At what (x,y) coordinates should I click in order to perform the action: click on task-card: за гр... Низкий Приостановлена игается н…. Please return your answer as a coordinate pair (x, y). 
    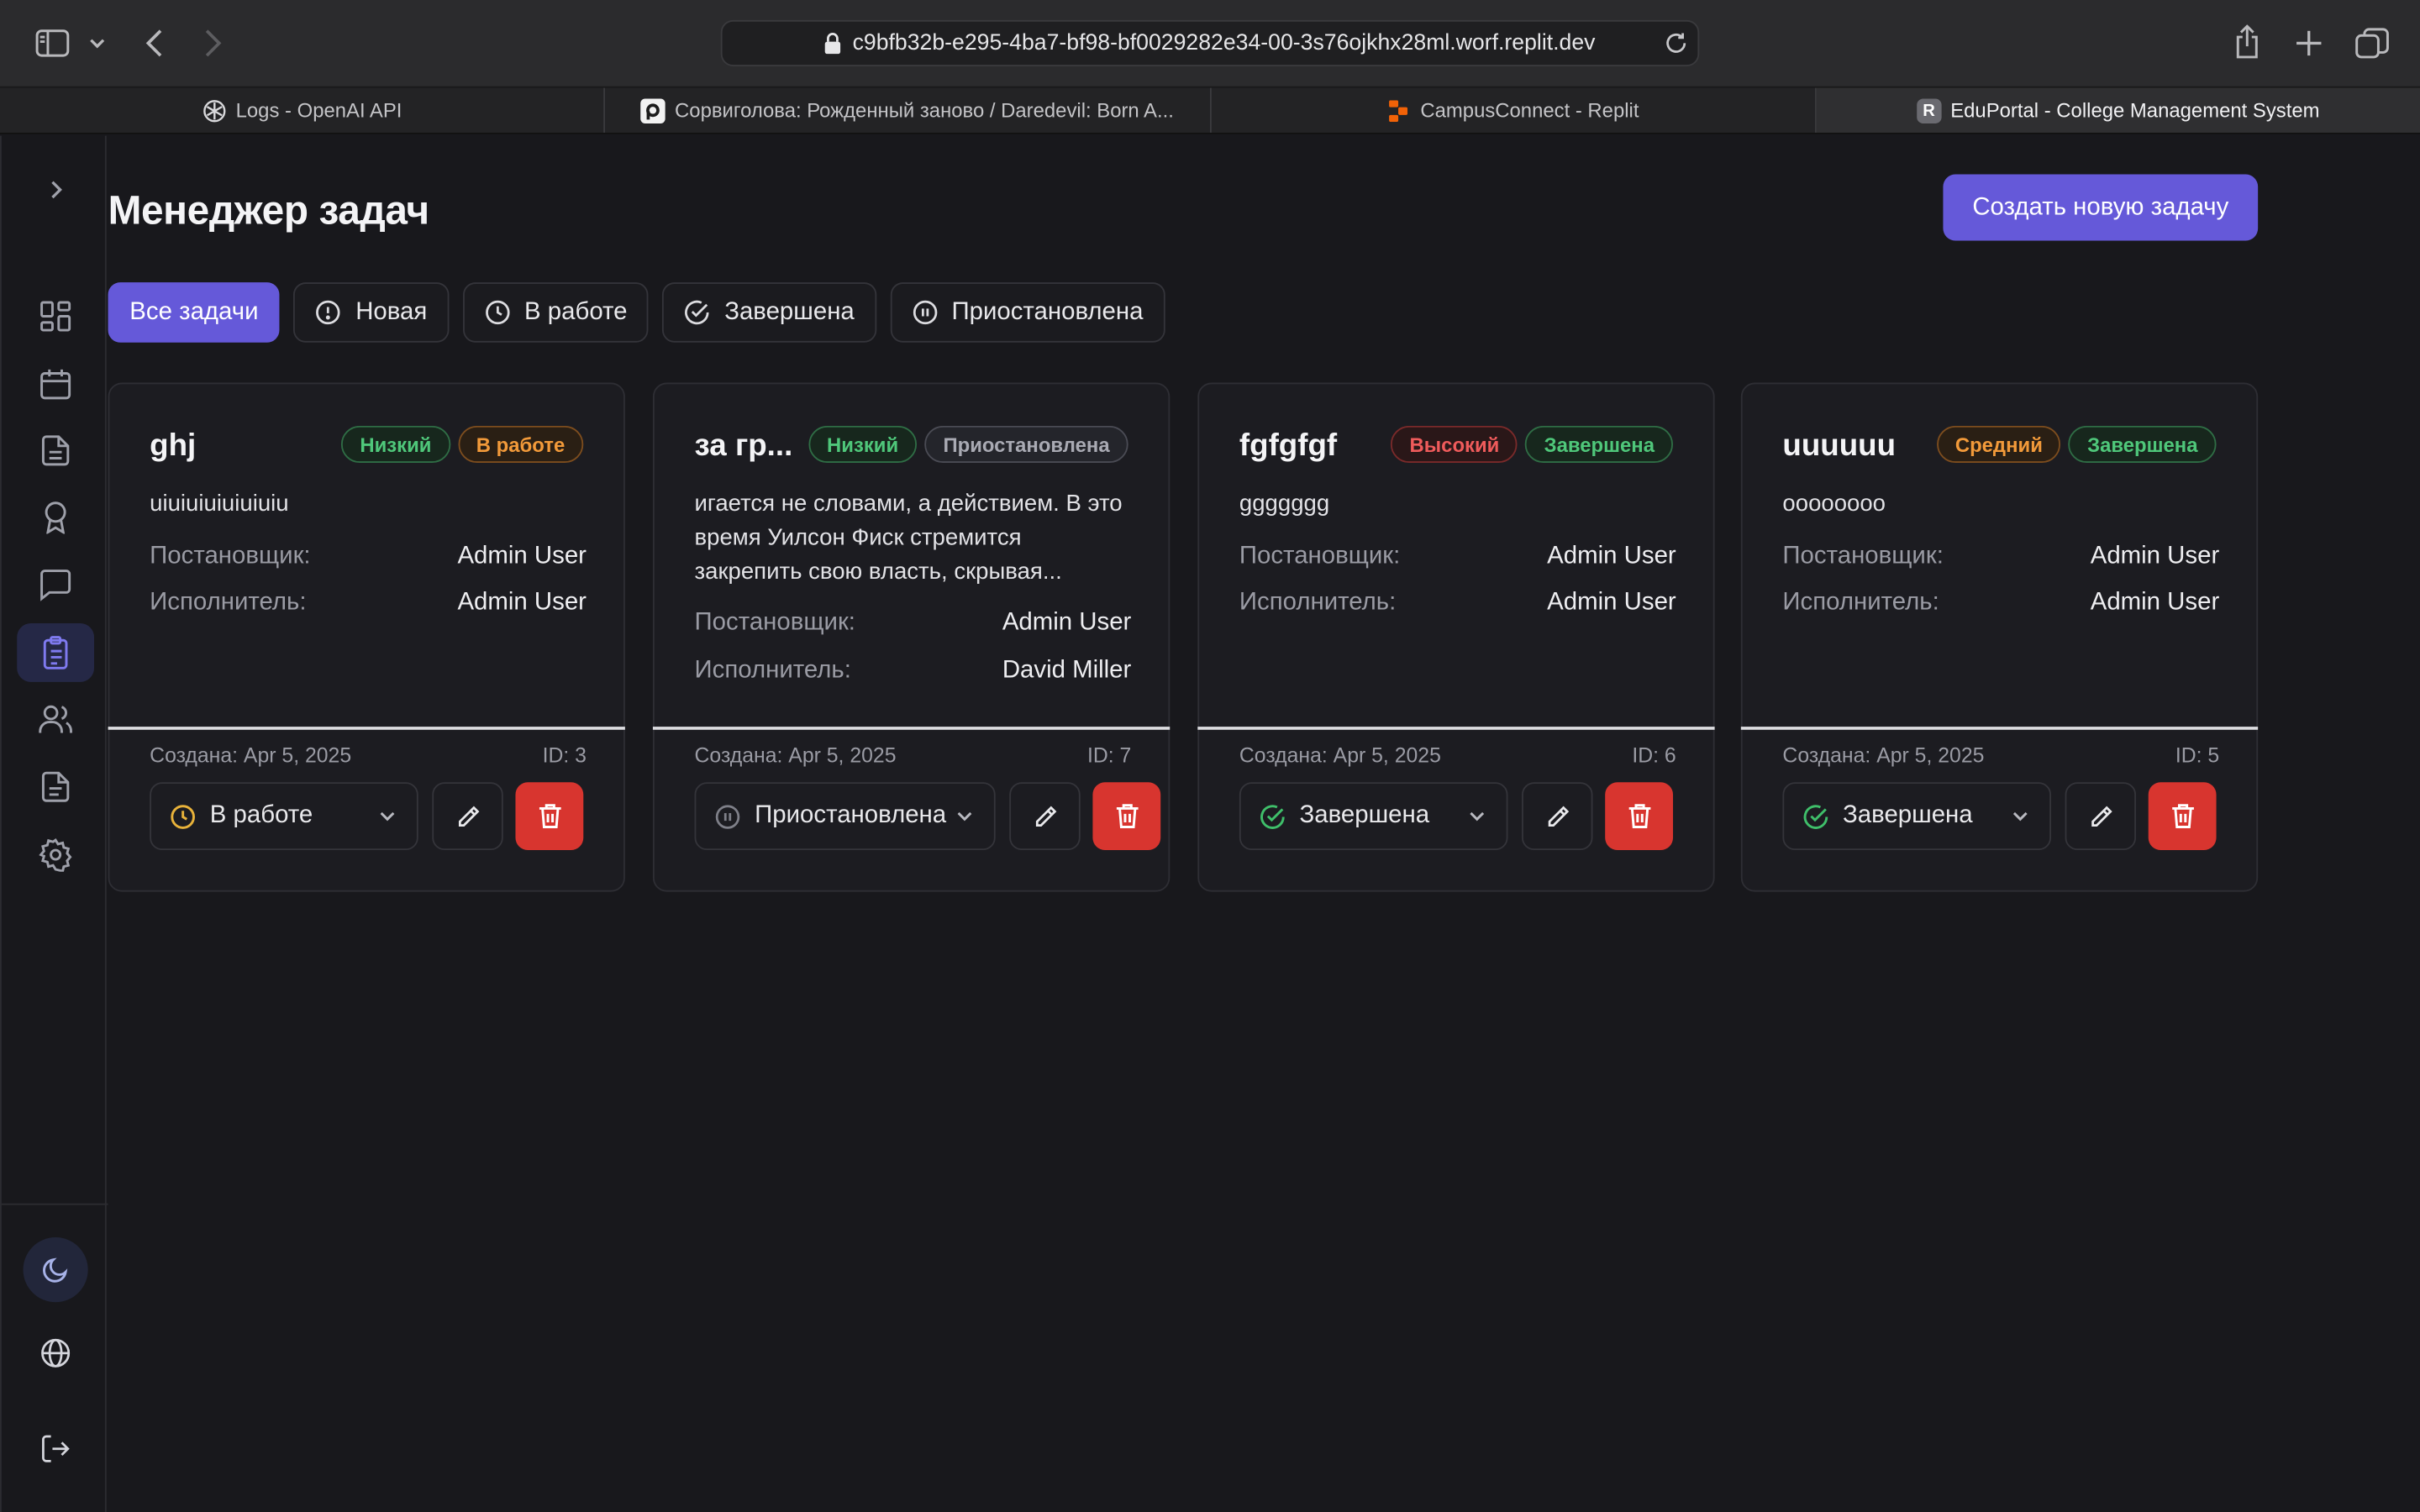
    Looking at the image, I should click on (911, 637).